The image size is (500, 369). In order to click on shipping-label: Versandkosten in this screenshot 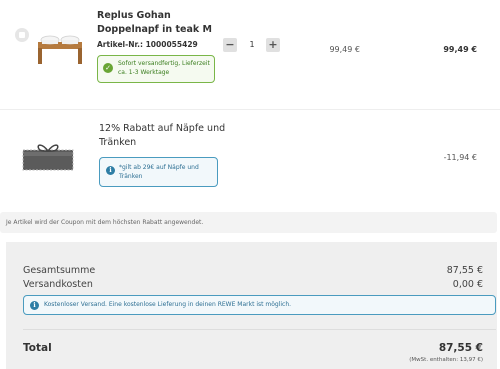, I will do `click(58, 284)`.